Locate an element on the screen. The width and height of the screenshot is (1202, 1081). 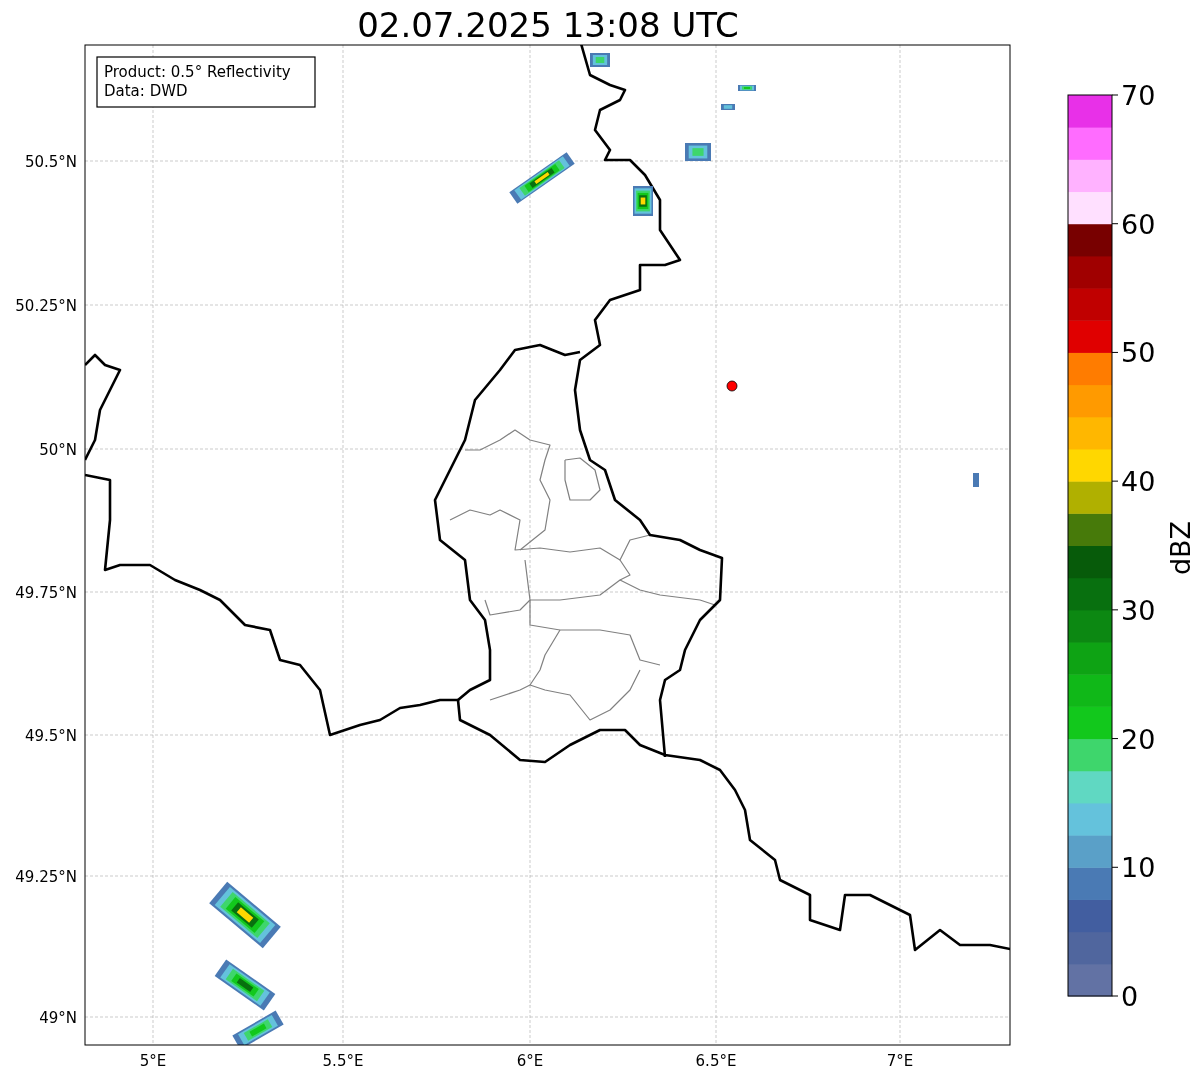
canton-border is located at coordinates (582, 479).